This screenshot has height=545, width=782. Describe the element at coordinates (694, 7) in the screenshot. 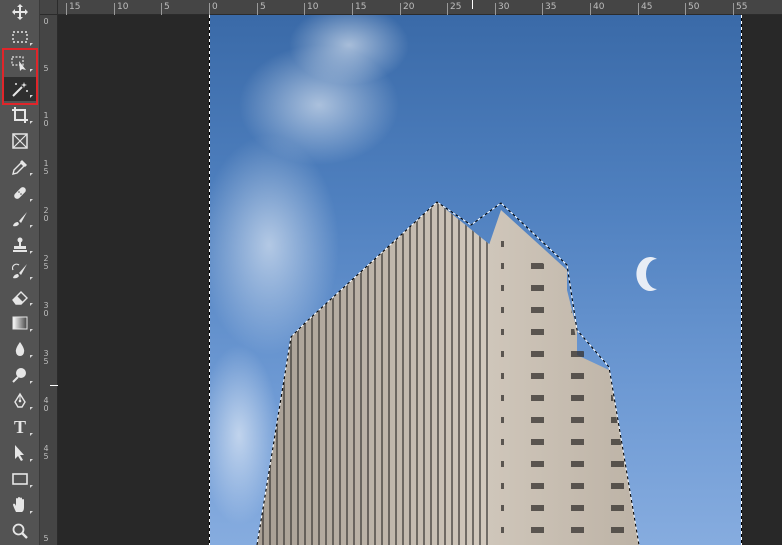

I see `ruler-label: 50` at that location.